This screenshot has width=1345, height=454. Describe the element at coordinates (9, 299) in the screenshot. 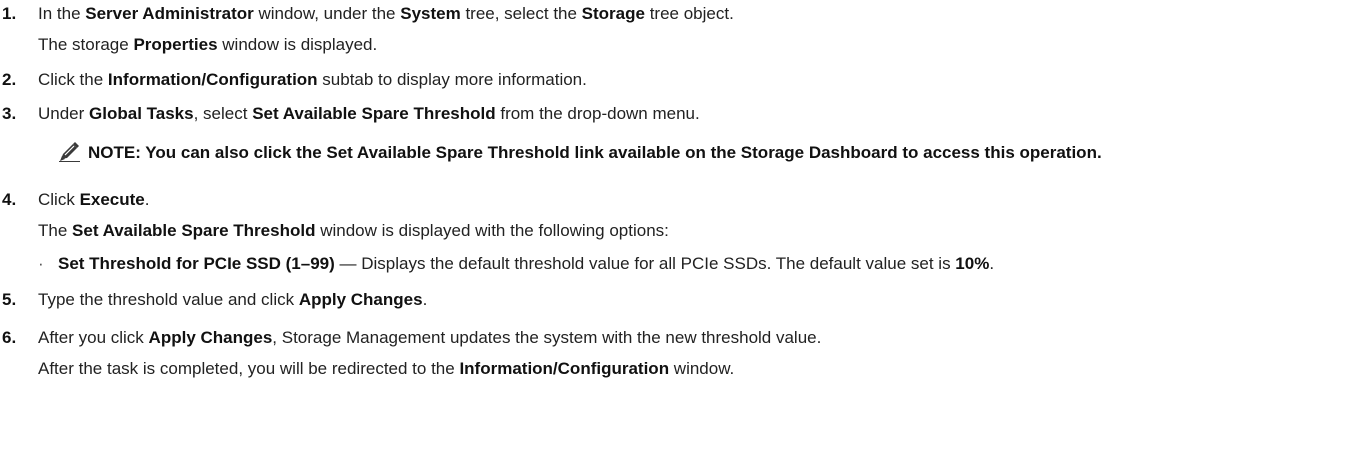

I see `step-number: 5.` at that location.